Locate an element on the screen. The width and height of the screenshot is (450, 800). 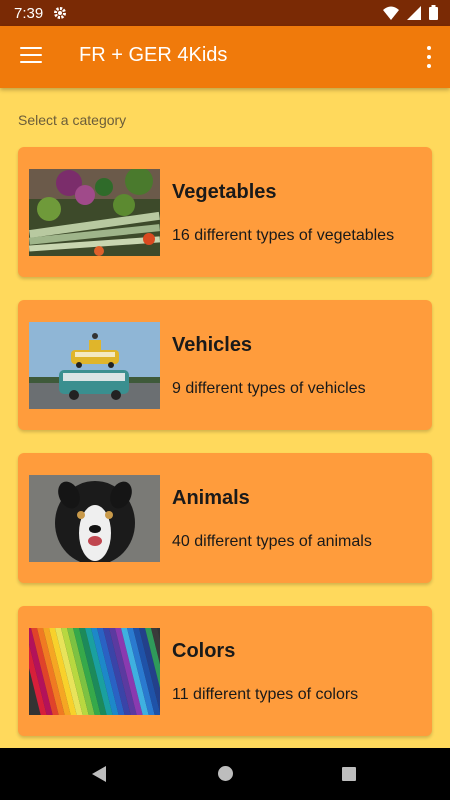
back-icon is located at coordinates (99, 774).